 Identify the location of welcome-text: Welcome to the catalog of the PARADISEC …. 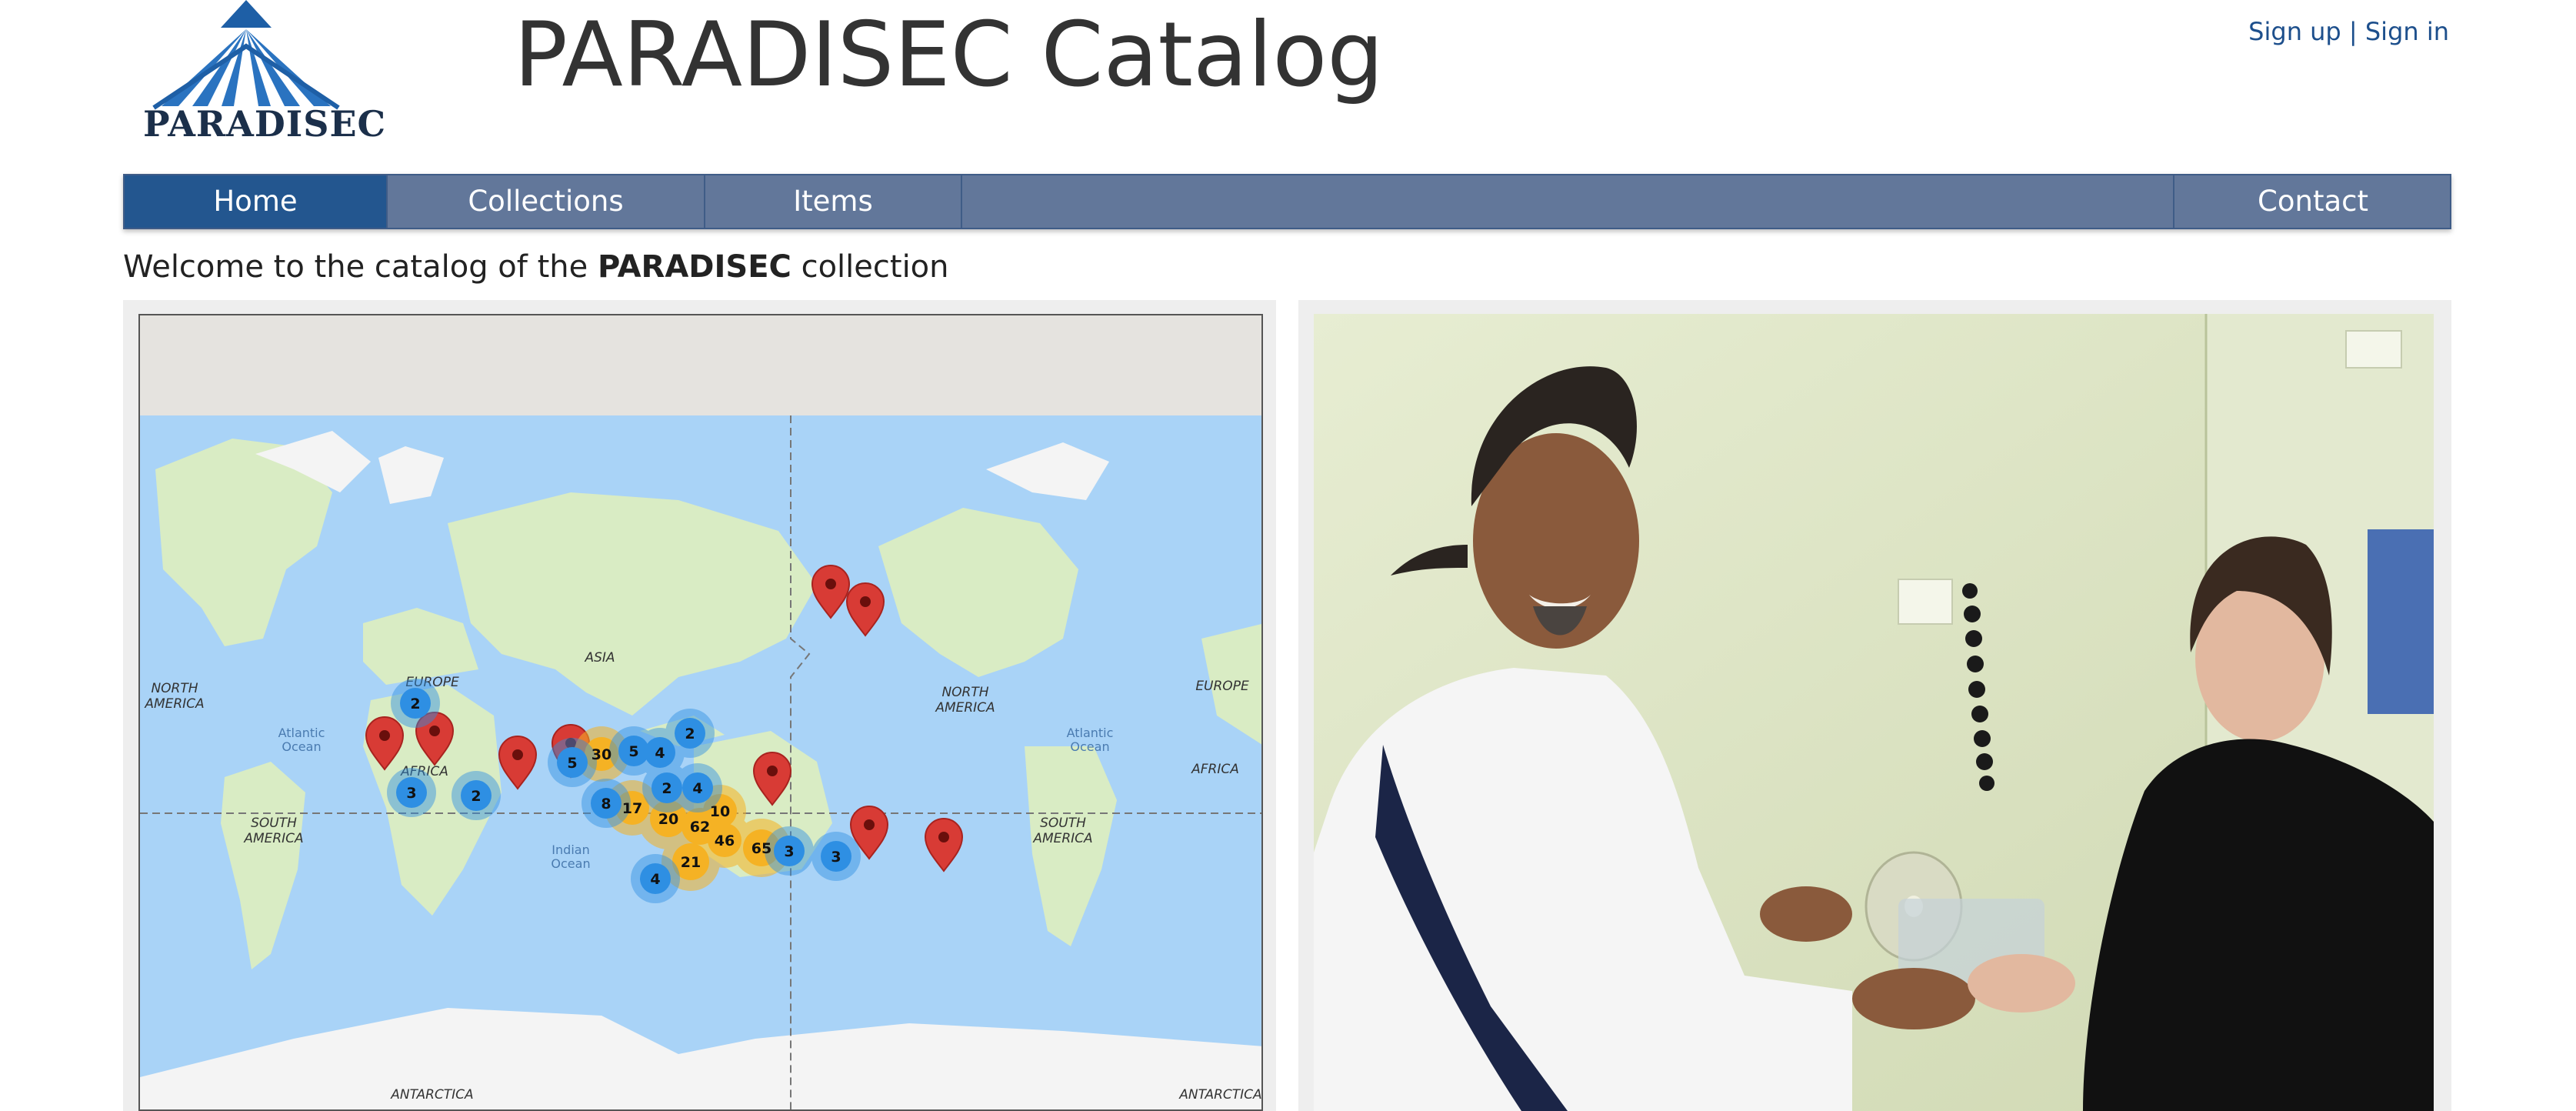
(536, 267).